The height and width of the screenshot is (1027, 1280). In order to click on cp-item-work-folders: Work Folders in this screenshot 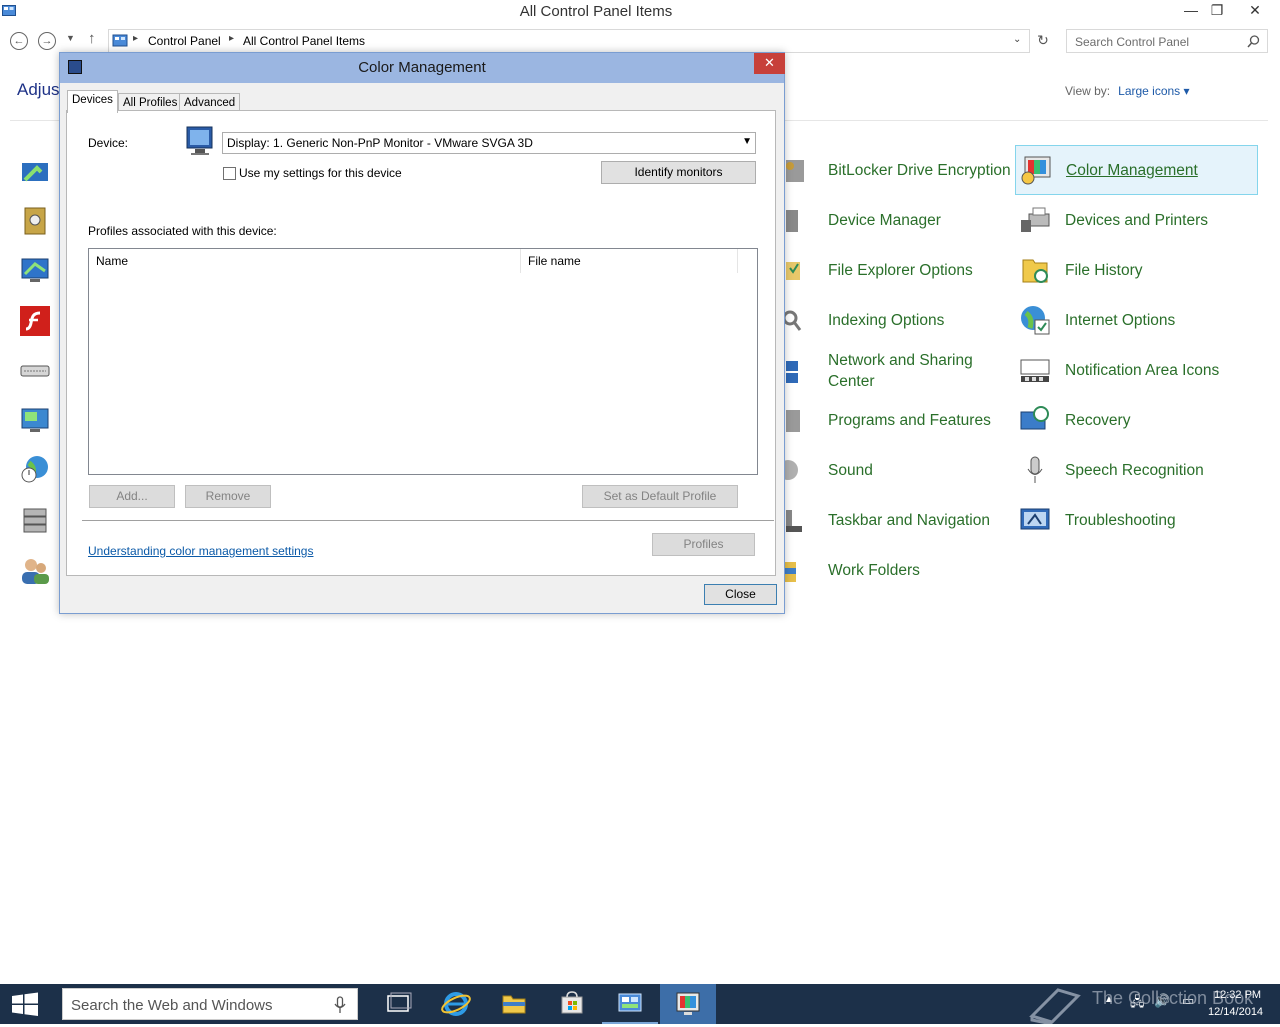, I will do `click(851, 570)`.